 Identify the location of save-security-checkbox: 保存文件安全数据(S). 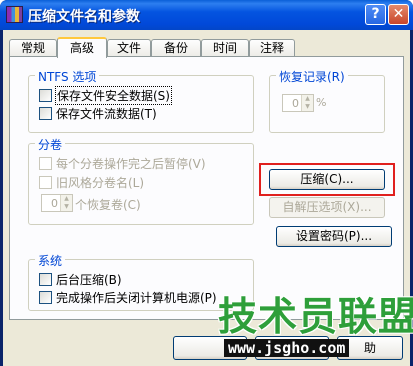
(105, 95).